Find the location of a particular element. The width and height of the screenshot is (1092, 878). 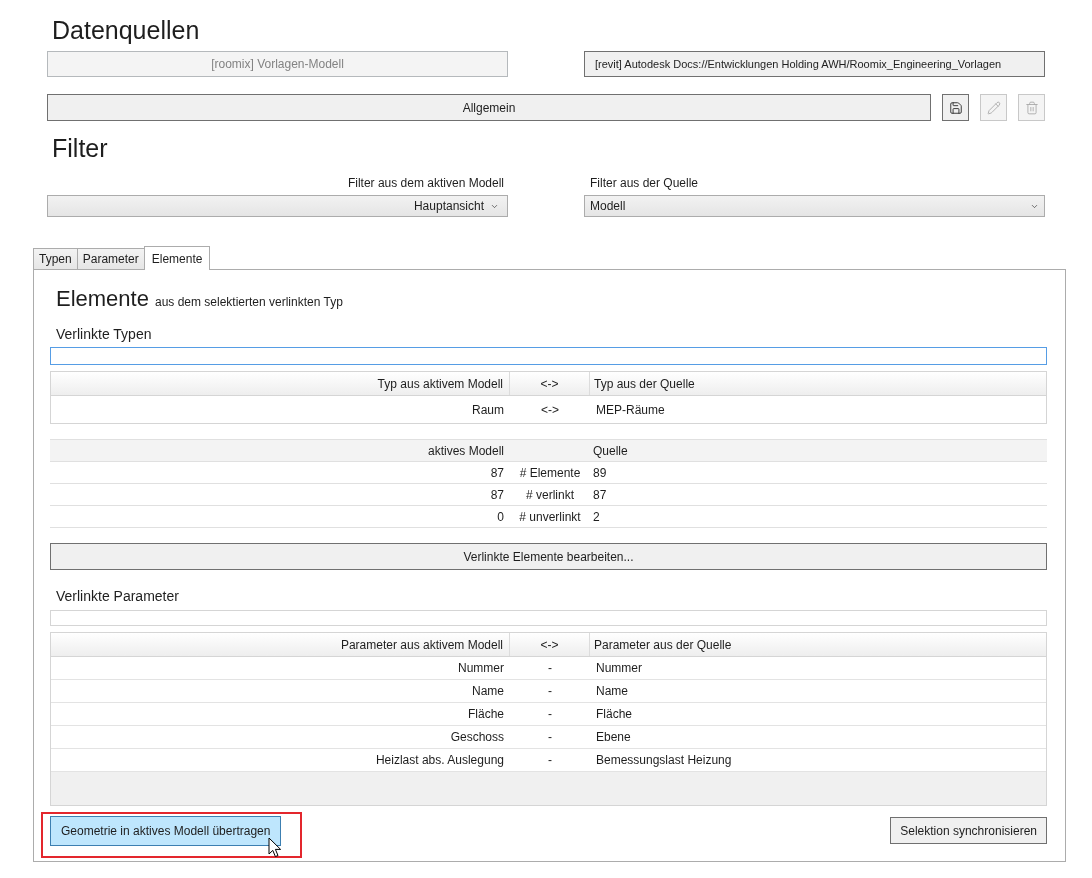

table-cell-text: Ebene is located at coordinates (613, 737).